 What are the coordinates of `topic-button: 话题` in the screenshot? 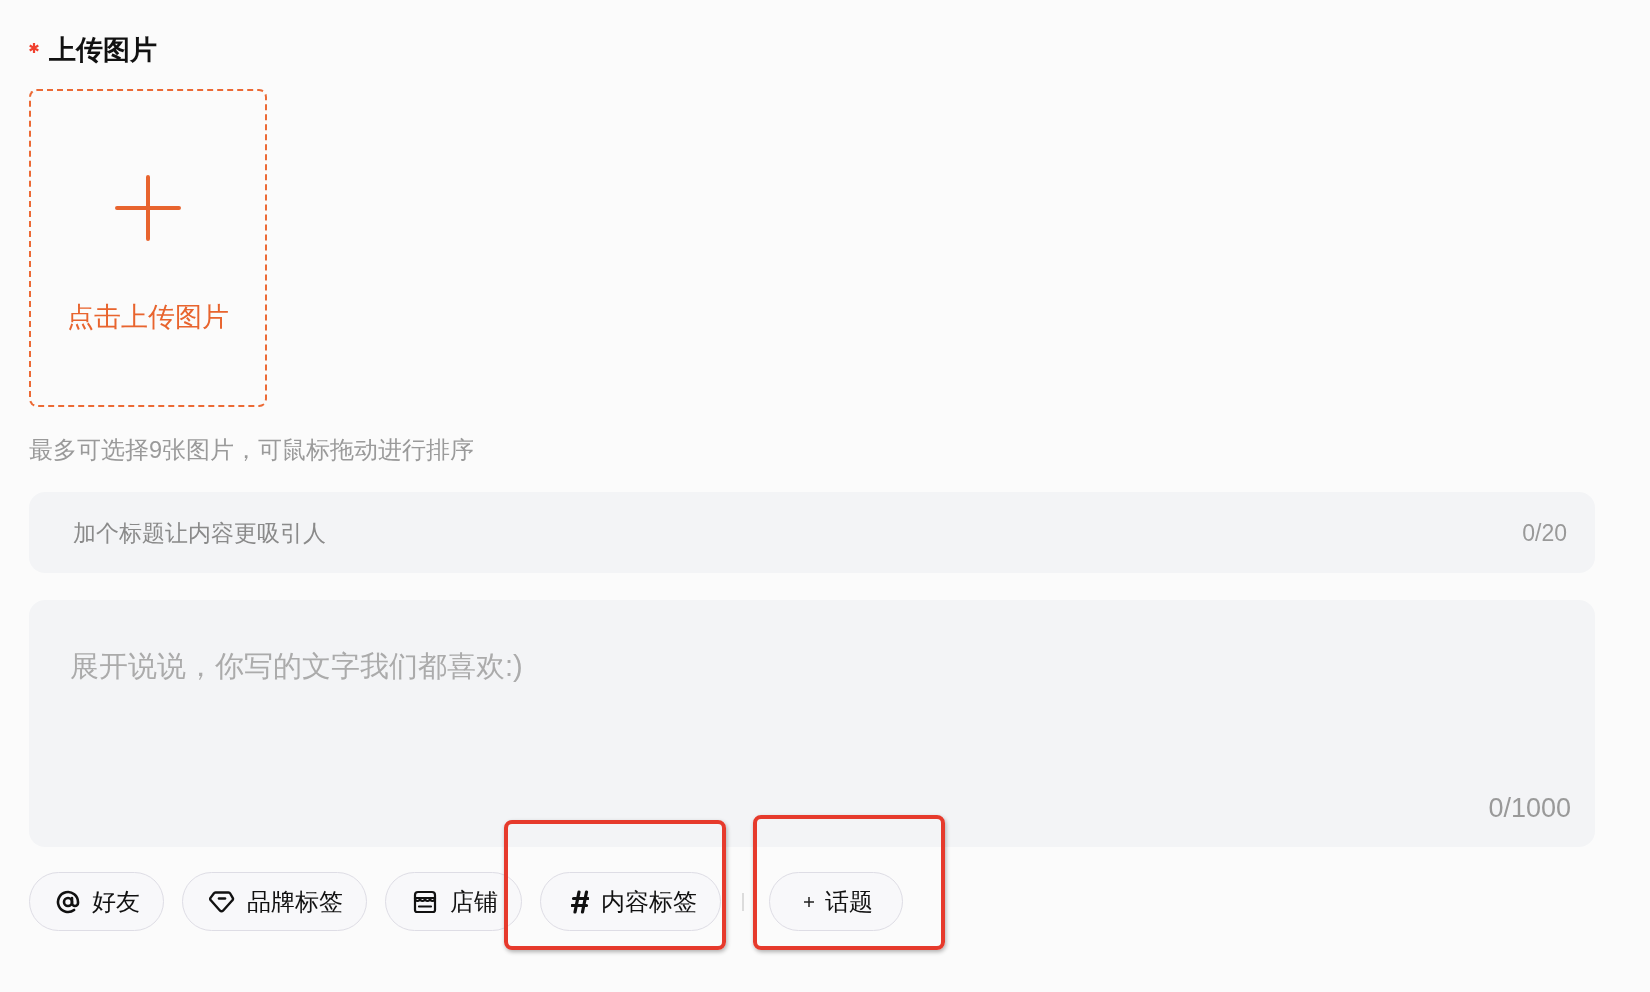 It's located at (836, 901).